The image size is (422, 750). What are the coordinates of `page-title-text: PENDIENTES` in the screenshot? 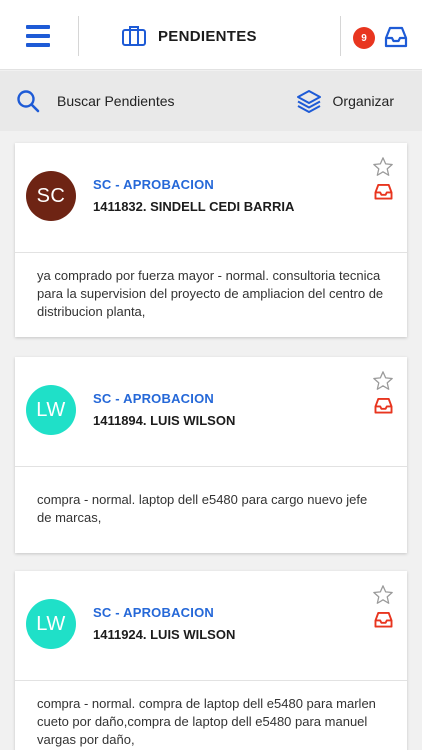 It's located at (207, 36).